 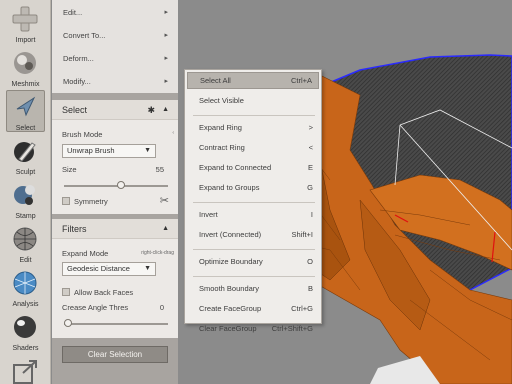 What do you see at coordinates (164, 200) in the screenshot?
I see `symmetry-tool-icon: ✂` at bounding box center [164, 200].